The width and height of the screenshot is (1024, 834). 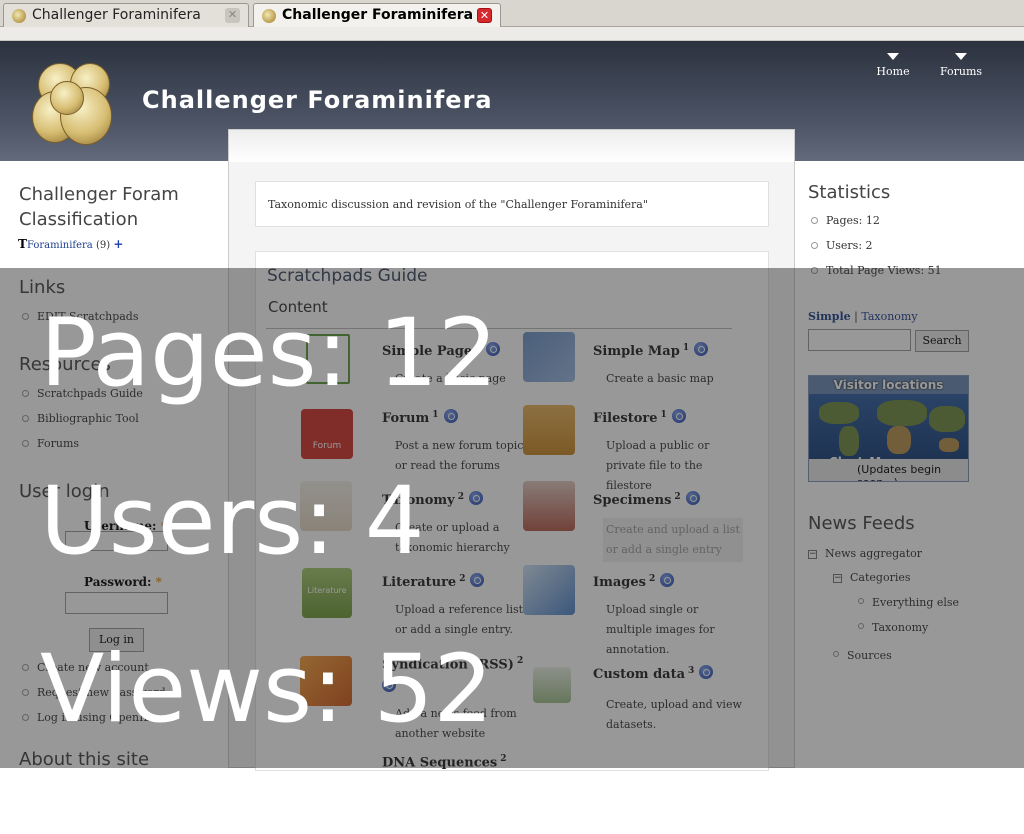 I want to click on taxonomy-tree-item: TForaminifera (9) +, so click(x=70, y=244).